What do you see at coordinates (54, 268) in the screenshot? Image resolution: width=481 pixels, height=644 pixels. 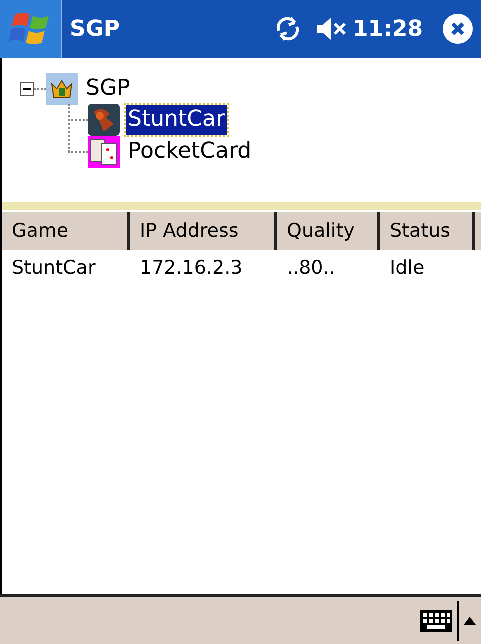 I see `table-cell-text: StuntCar` at bounding box center [54, 268].